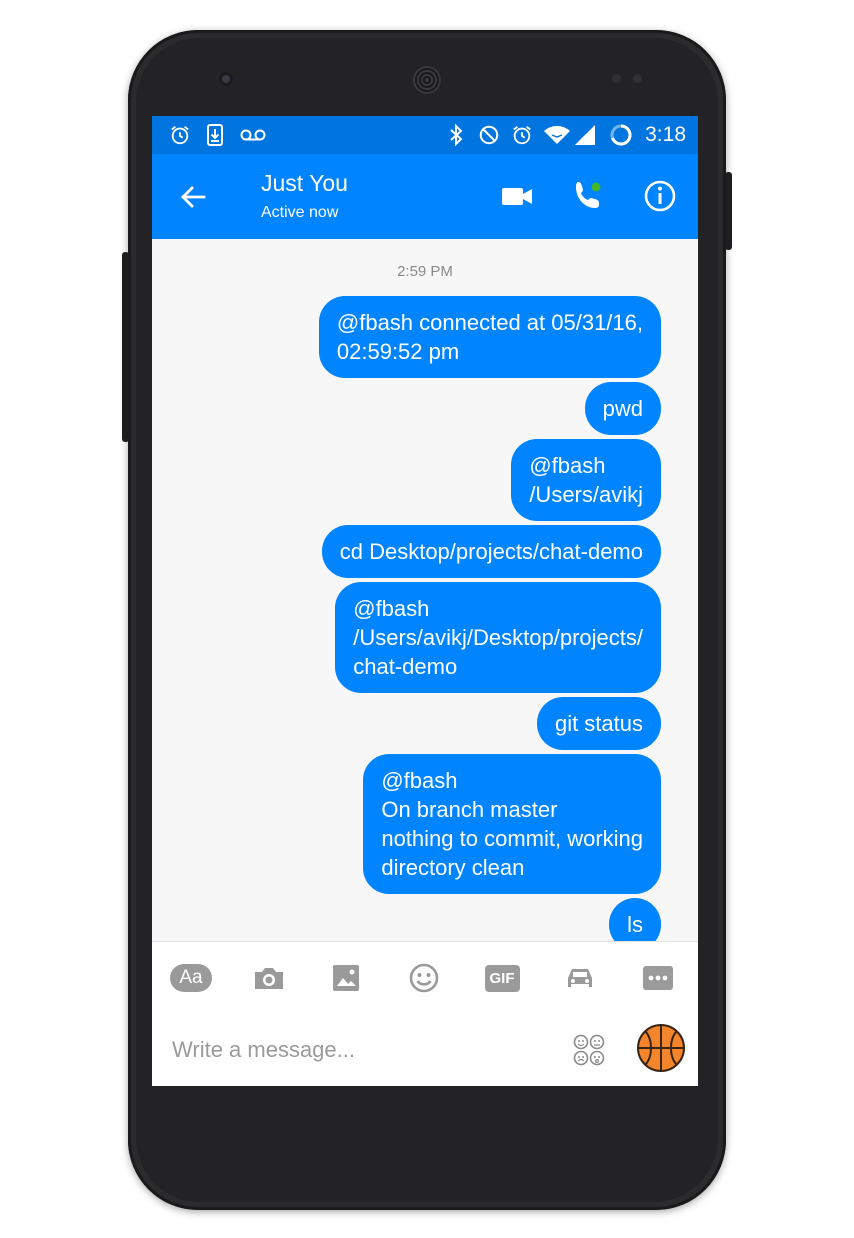  What do you see at coordinates (598, 723) in the screenshot?
I see `outgoing-message: git status` at bounding box center [598, 723].